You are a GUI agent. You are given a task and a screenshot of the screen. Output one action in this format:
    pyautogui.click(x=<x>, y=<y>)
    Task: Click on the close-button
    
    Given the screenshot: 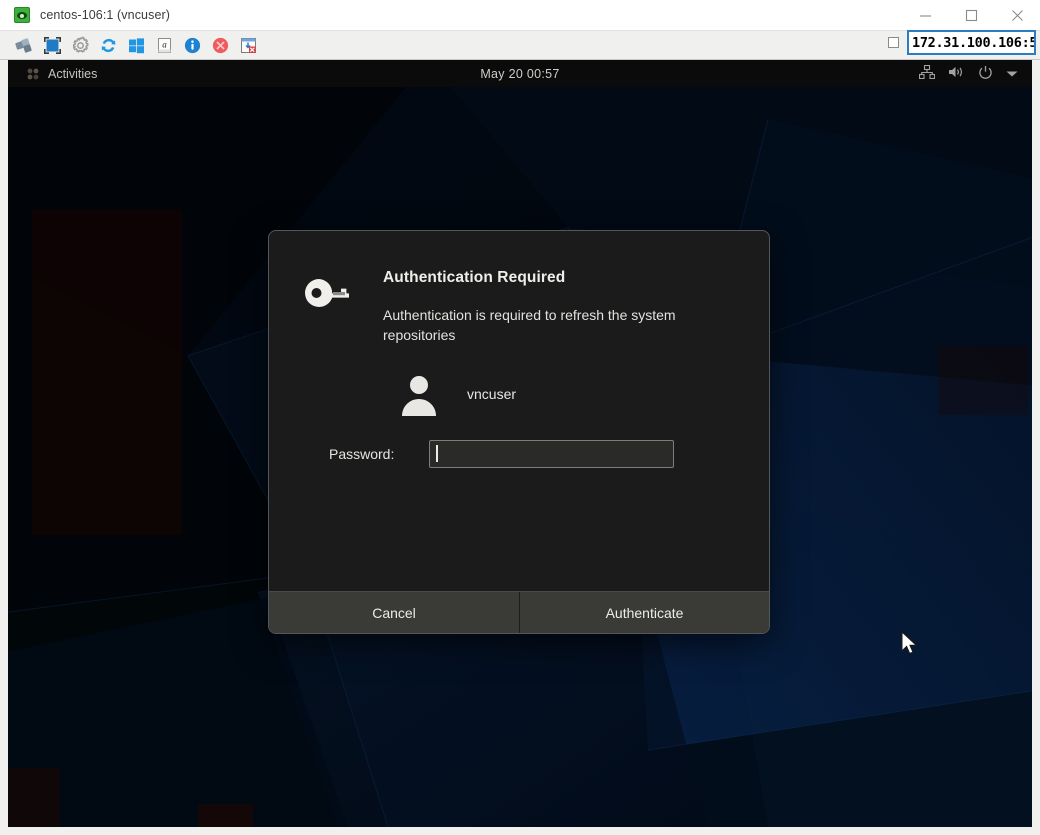 What is the action you would take?
    pyautogui.click(x=1017, y=15)
    